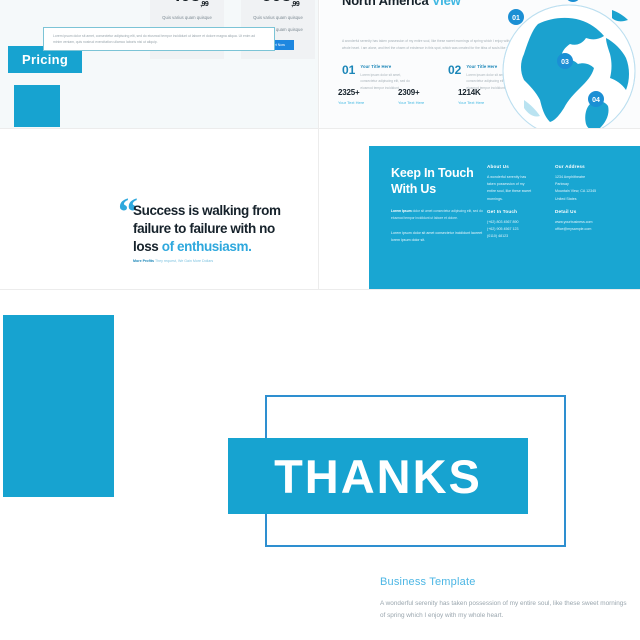 This screenshot has width=640, height=640. I want to click on contact-title: Keep In Touch With Us, so click(432, 181).